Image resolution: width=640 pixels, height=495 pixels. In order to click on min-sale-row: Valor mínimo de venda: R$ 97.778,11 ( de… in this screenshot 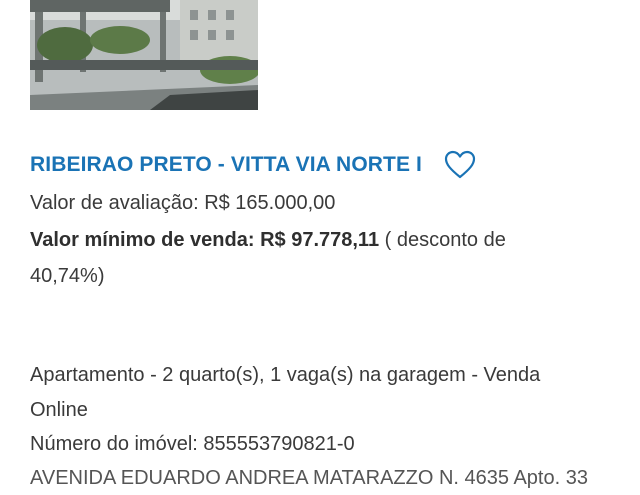, I will do `click(268, 240)`.